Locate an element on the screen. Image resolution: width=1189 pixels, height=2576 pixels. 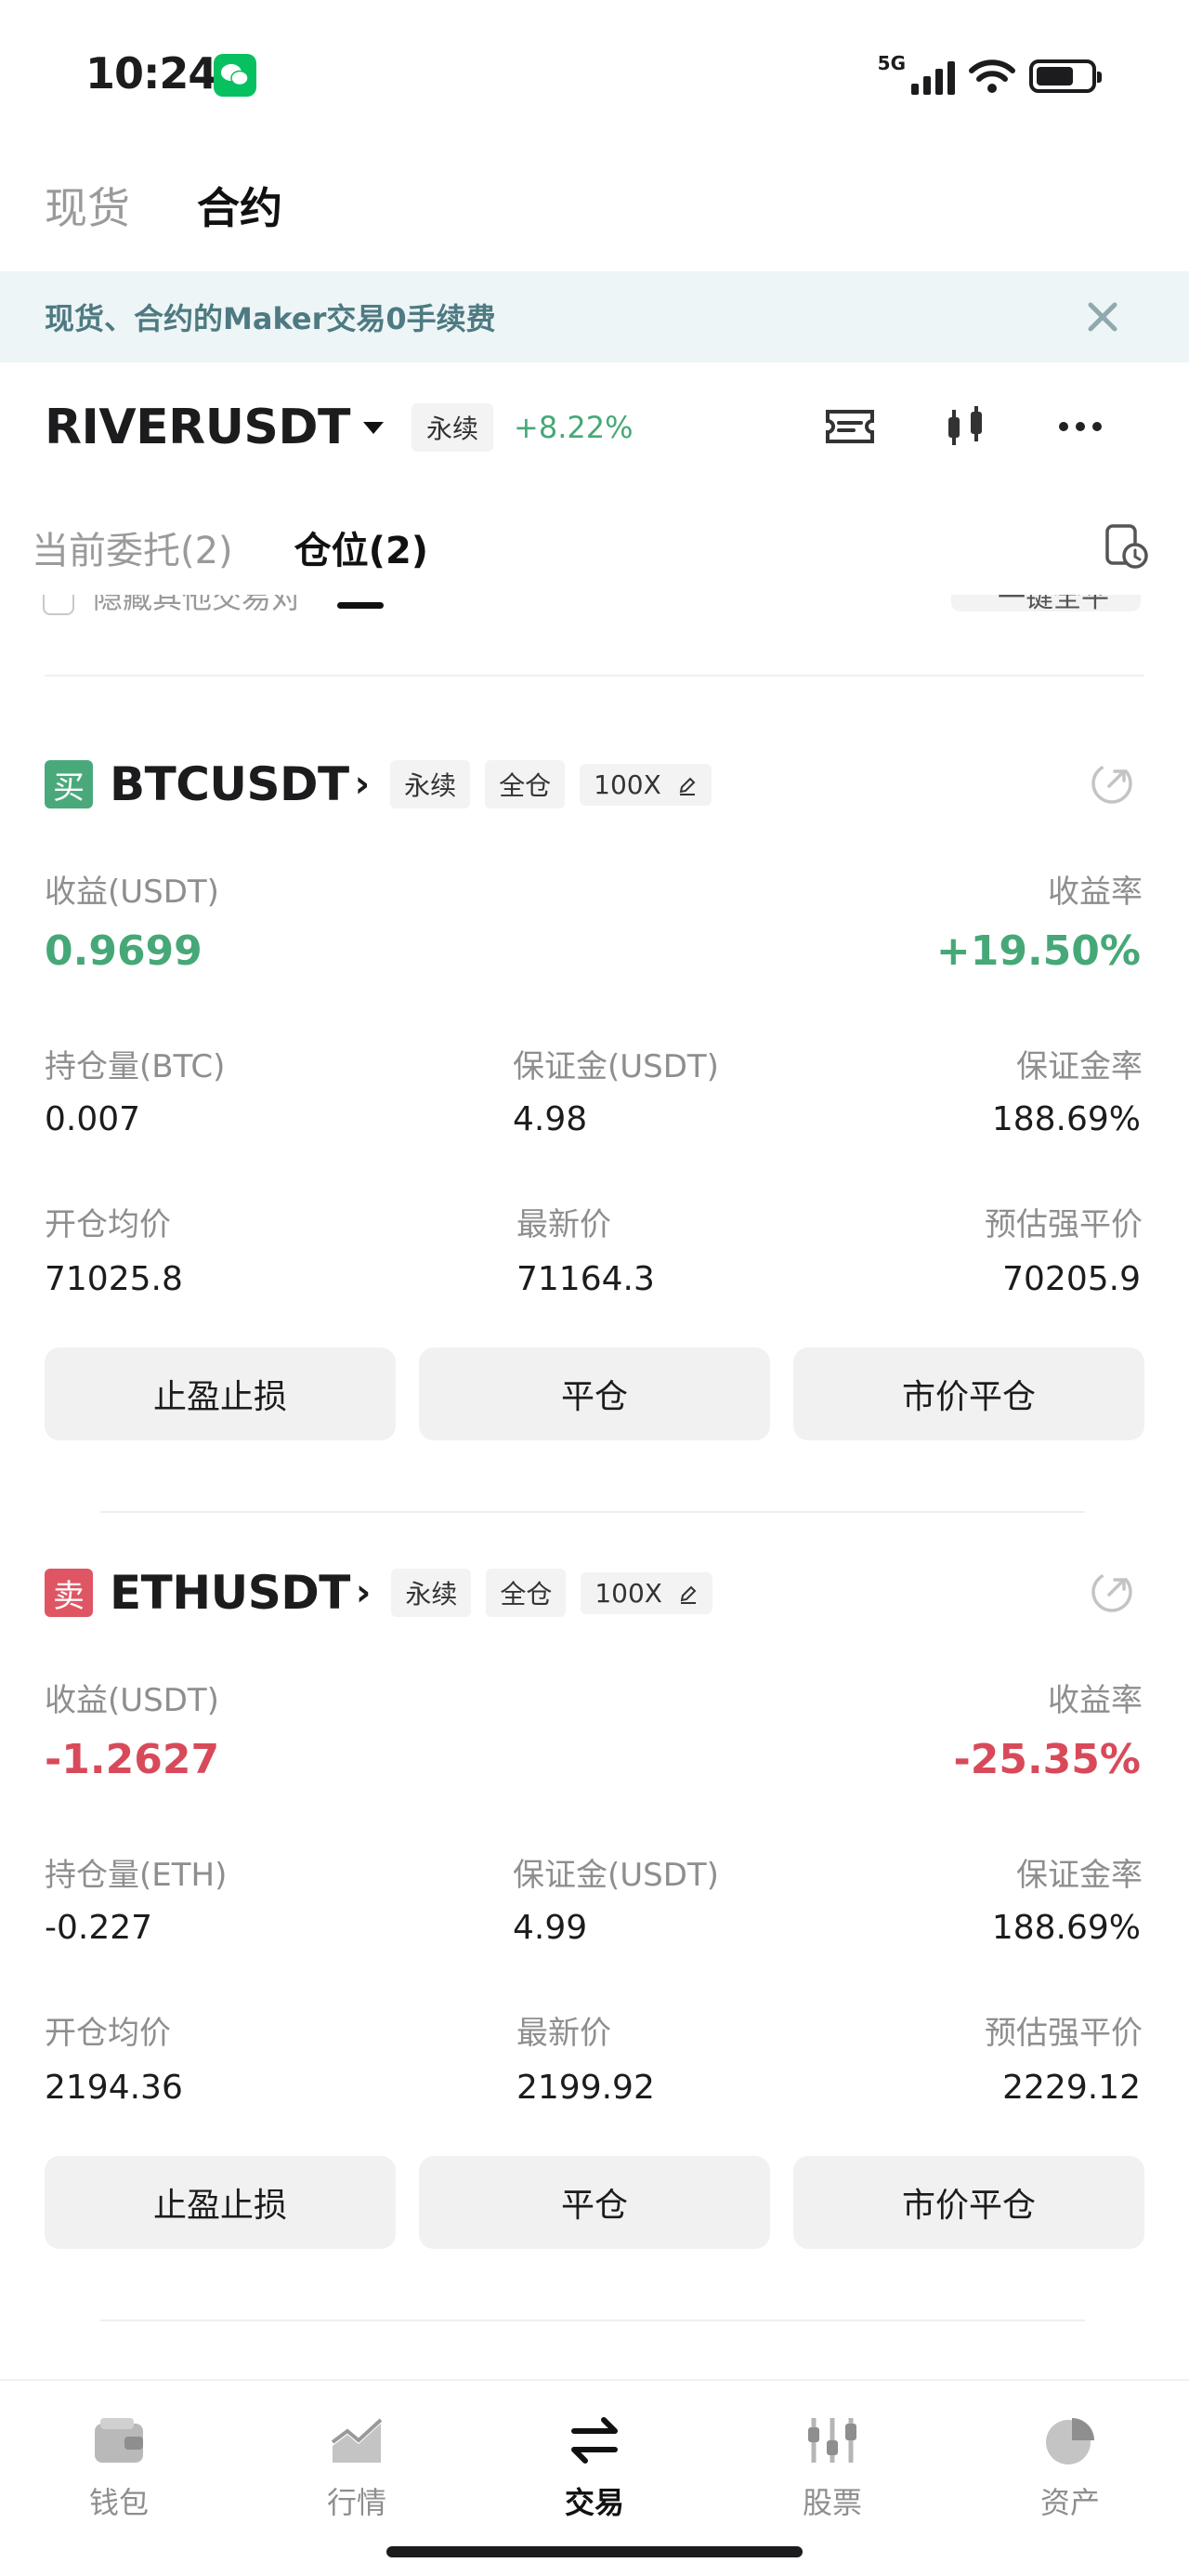
status-indicators: 5G is located at coordinates (990, 73).